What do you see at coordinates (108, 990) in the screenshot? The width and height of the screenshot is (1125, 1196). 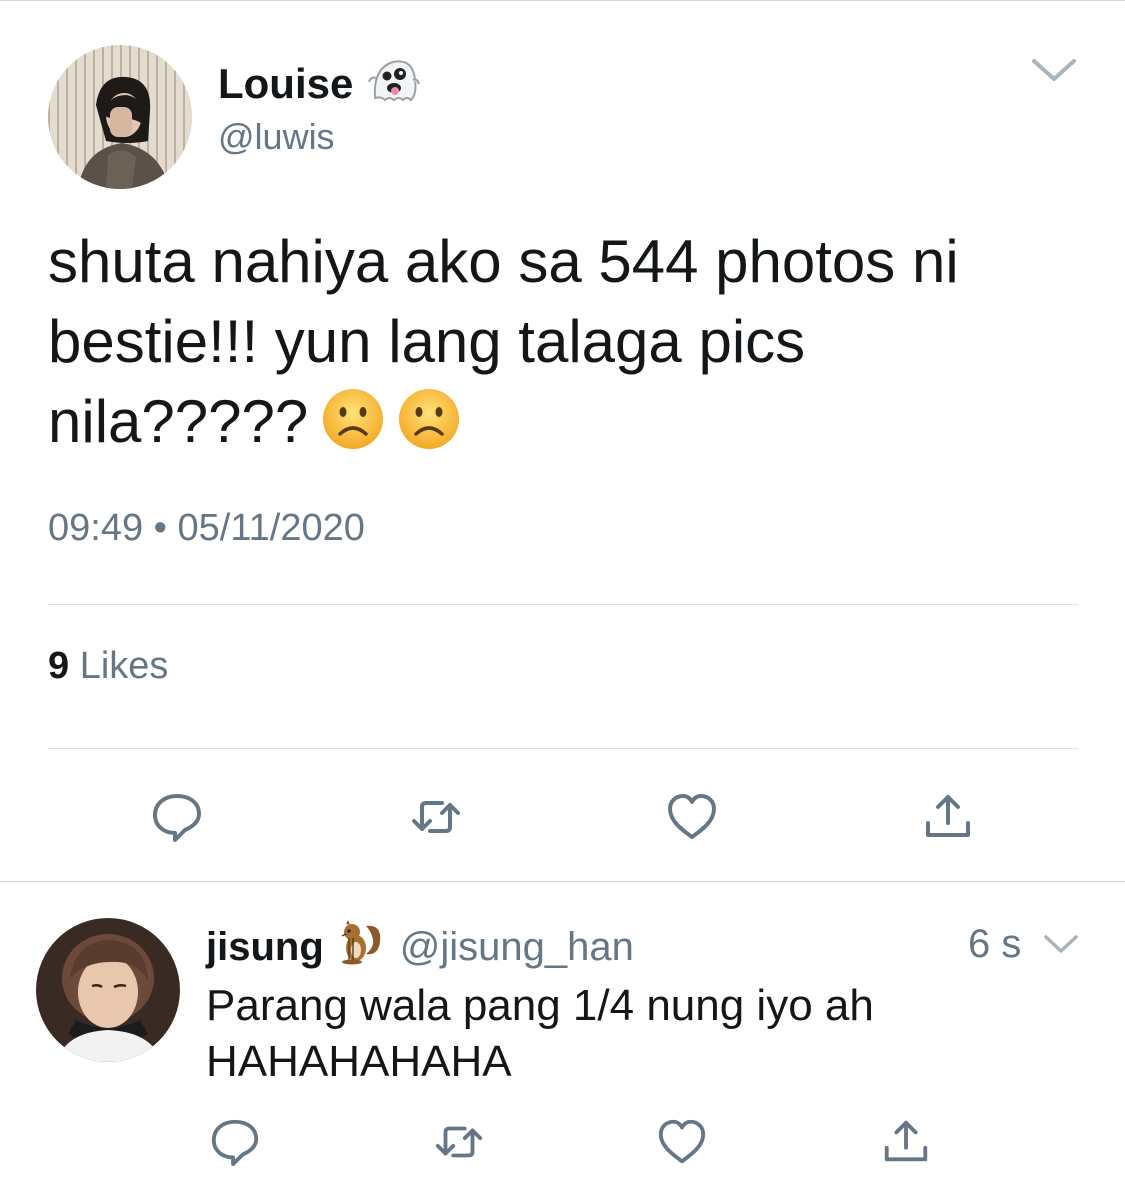 I see `reply-author-avatar` at bounding box center [108, 990].